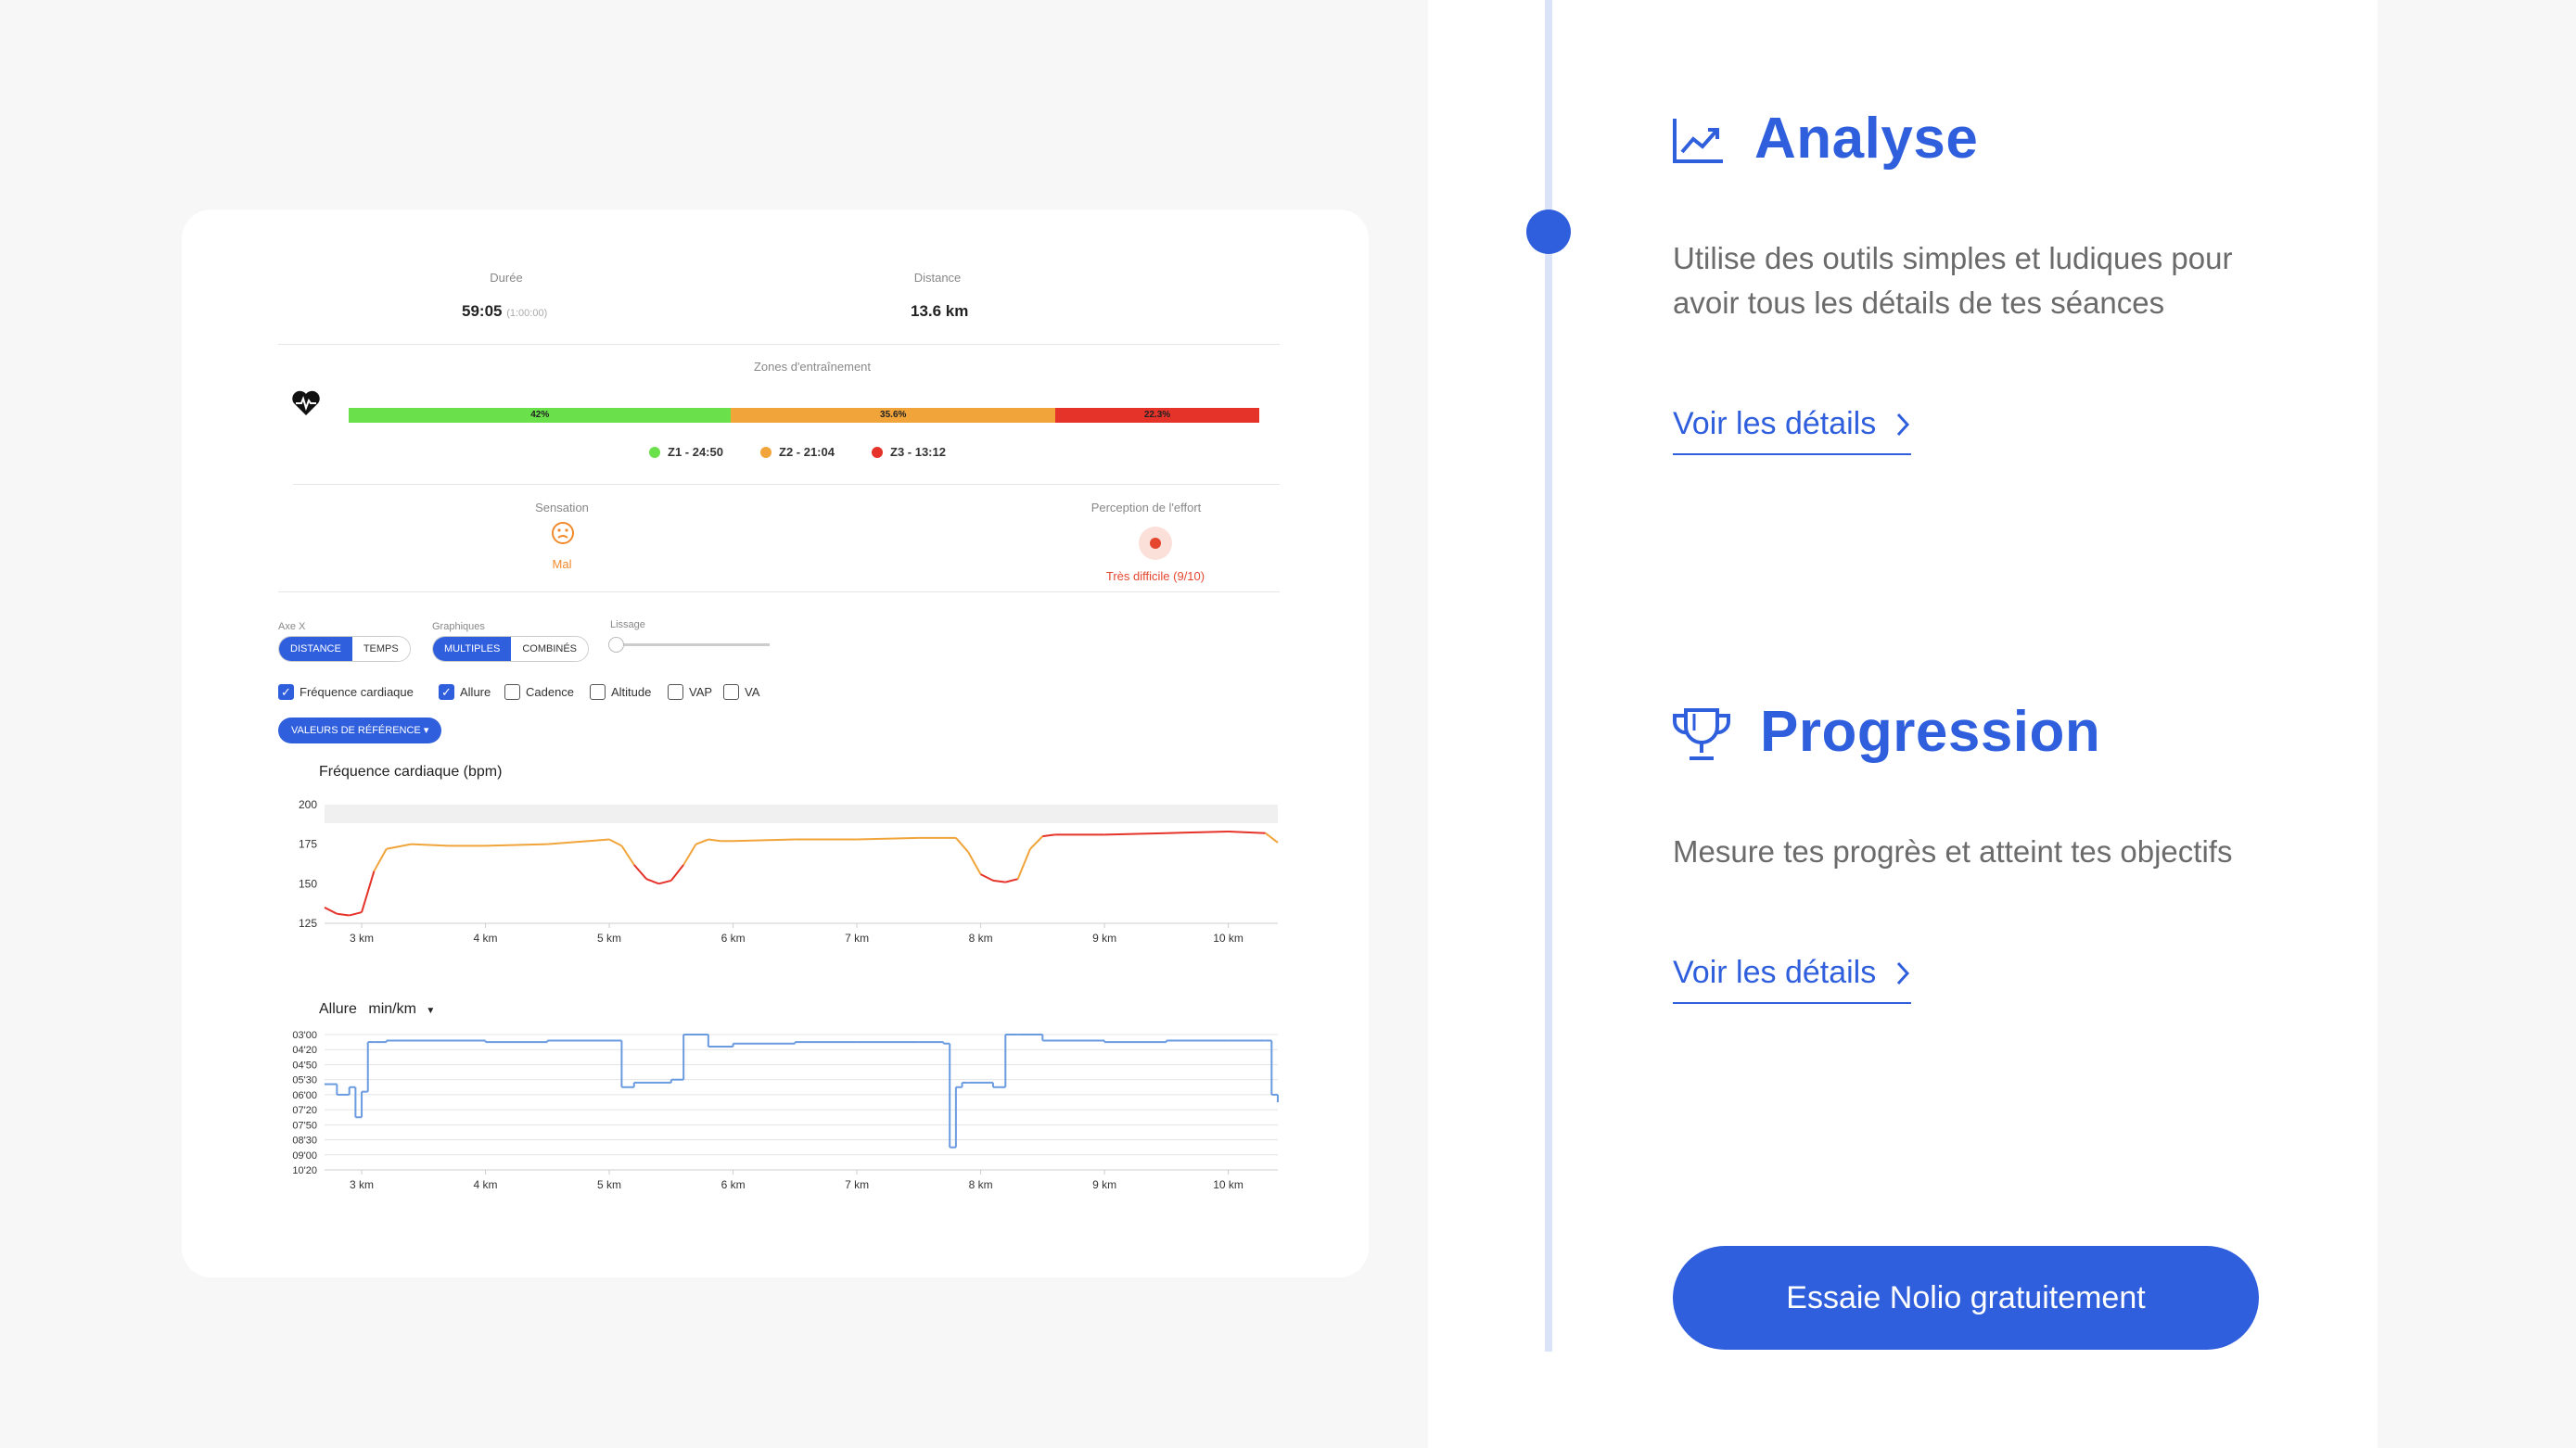 This screenshot has height=1448, width=2576. What do you see at coordinates (937, 278) in the screenshot?
I see `distance-label: Distance` at bounding box center [937, 278].